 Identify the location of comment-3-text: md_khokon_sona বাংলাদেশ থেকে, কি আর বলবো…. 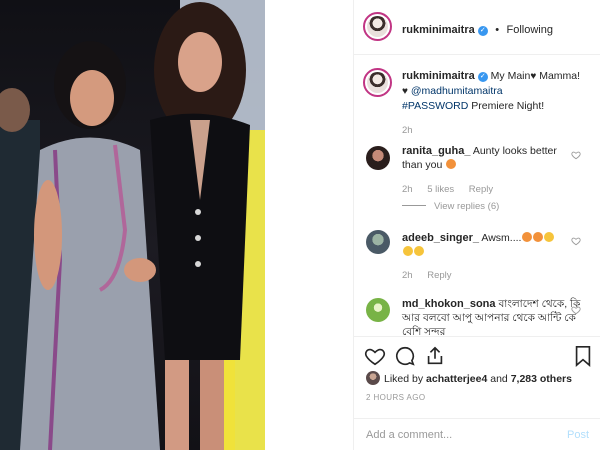
(492, 316).